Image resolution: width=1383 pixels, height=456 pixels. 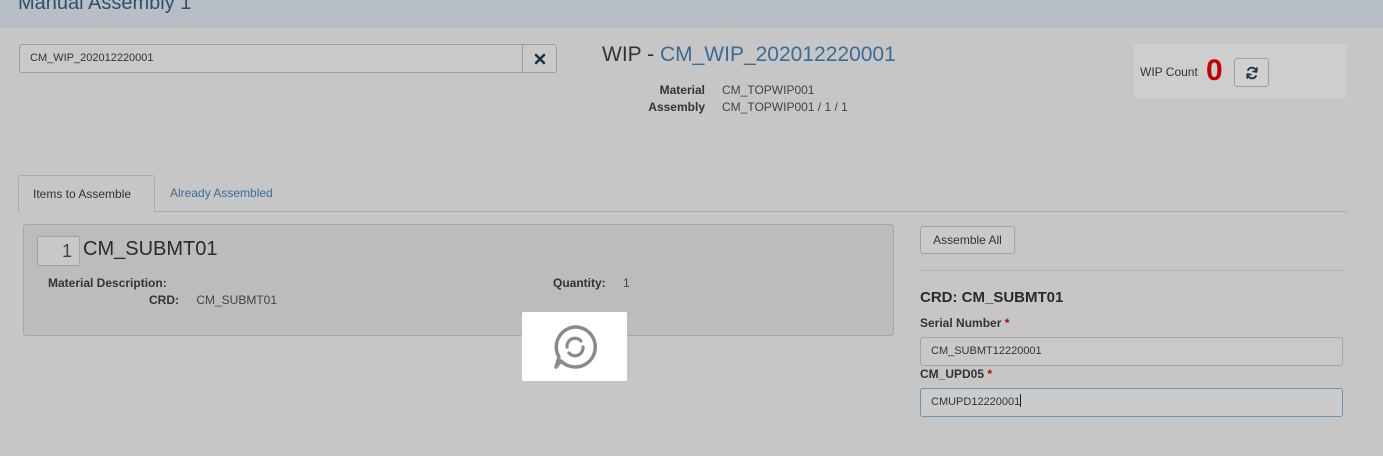 I want to click on tab-items-to-assemble: Items to Assemble, so click(x=86, y=193).